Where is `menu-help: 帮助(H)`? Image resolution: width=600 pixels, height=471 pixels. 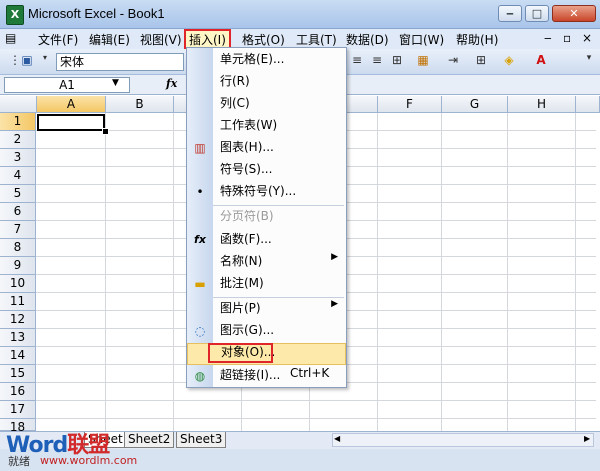 menu-help: 帮助(H) is located at coordinates (477, 39).